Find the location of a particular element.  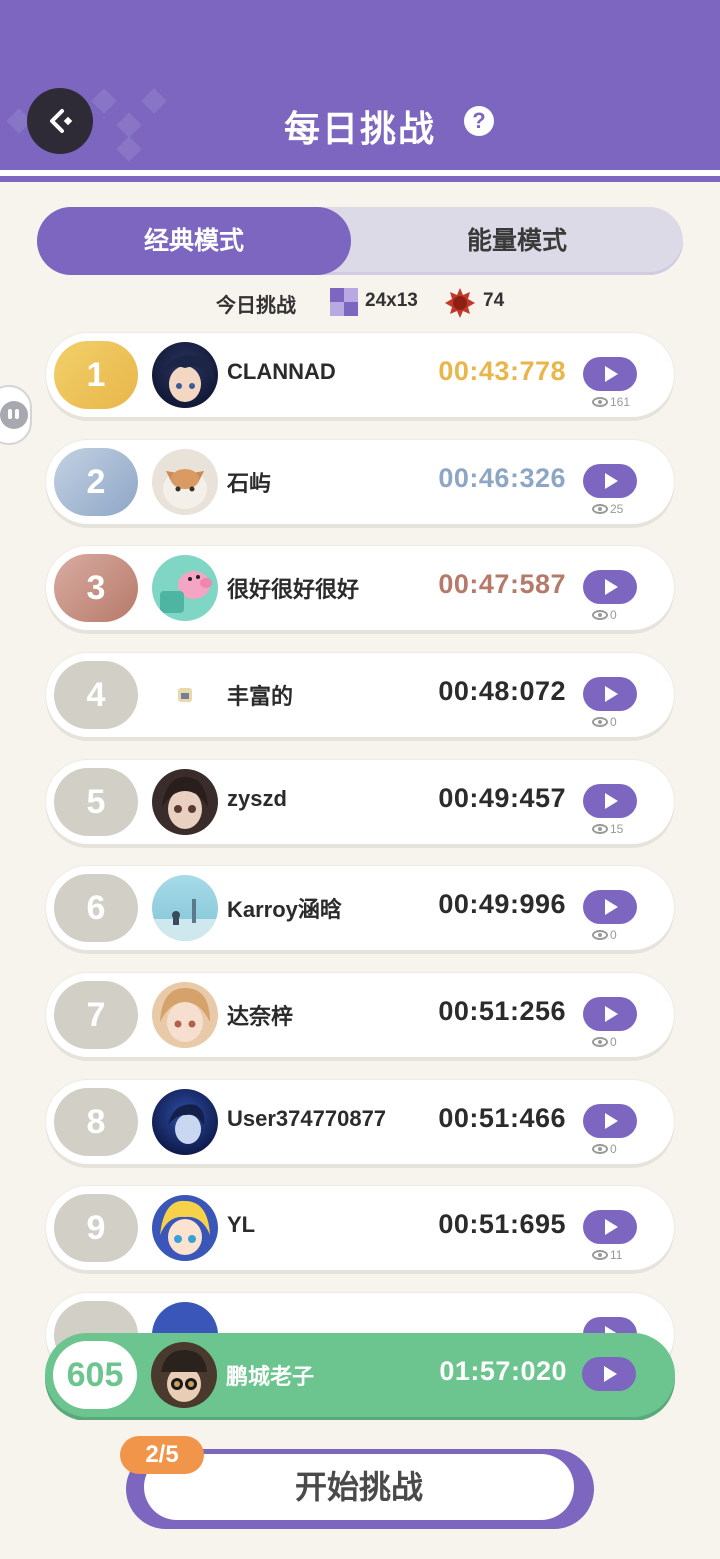

leaderboard-row: 3 很好很好很好 00:47:587 0 is located at coordinates (360, 588).